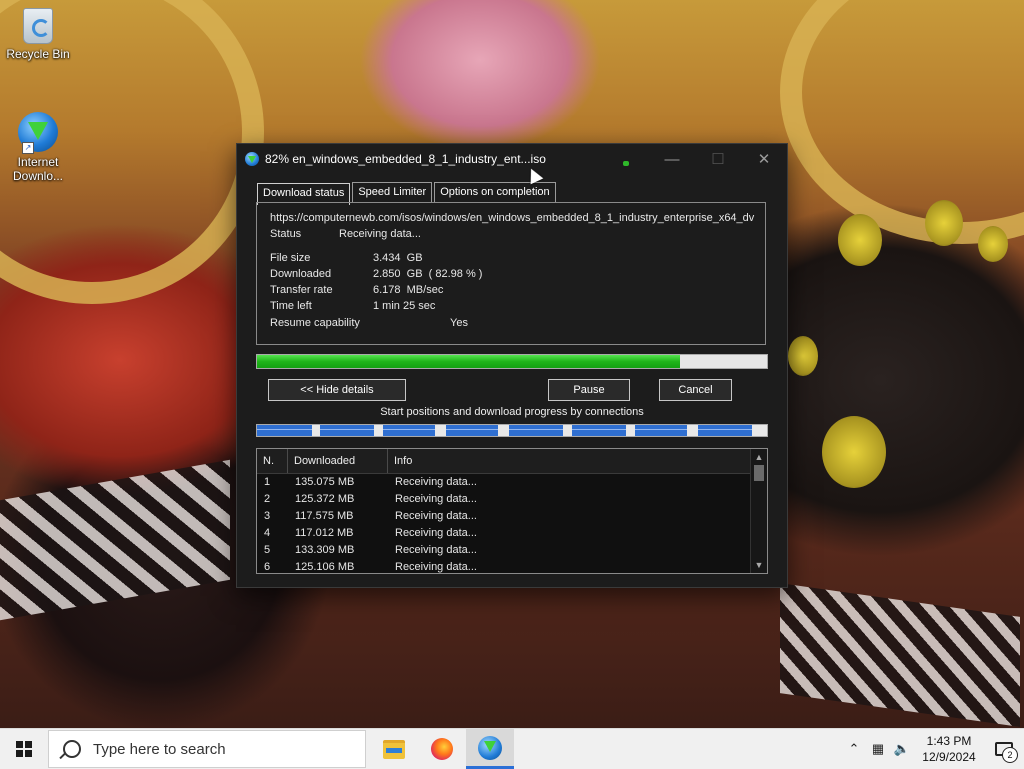 Image resolution: width=1024 pixels, height=769 pixels. Describe the element at coordinates (759, 457) in the screenshot. I see `scroll-up-icon: ▲` at that location.